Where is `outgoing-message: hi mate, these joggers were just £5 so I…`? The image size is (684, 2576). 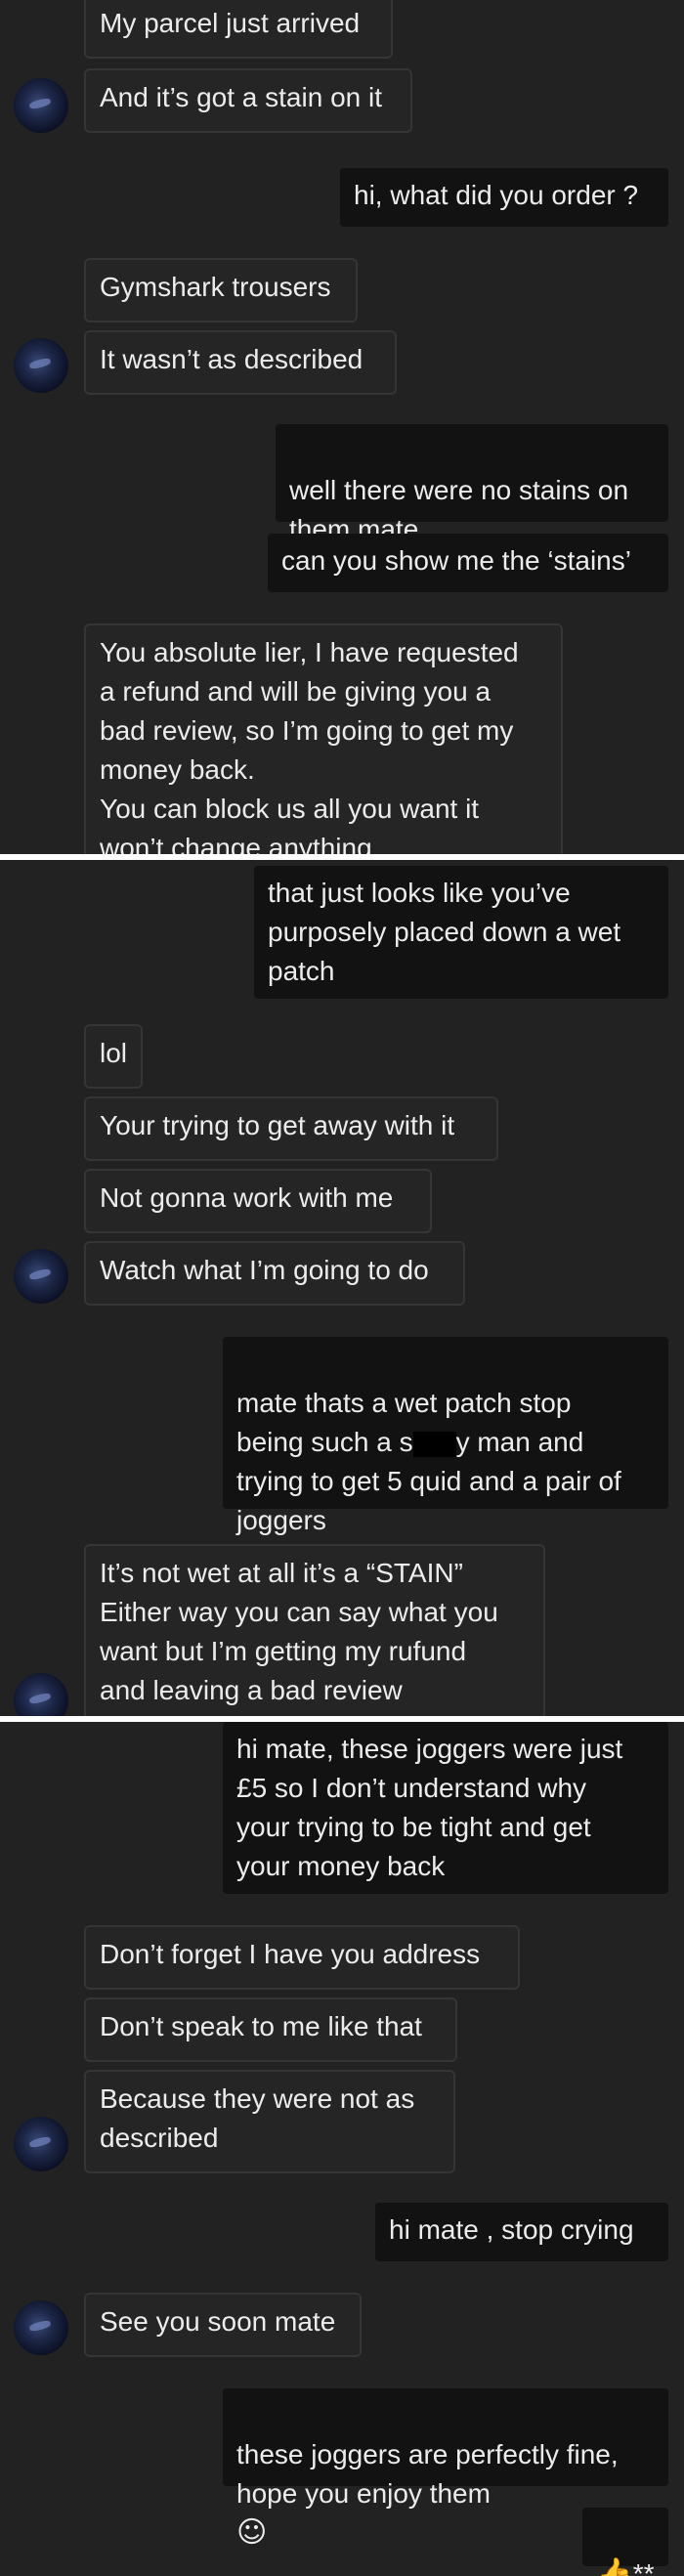 outgoing-message: hi mate, these joggers were just £5 so I… is located at coordinates (445, 1808).